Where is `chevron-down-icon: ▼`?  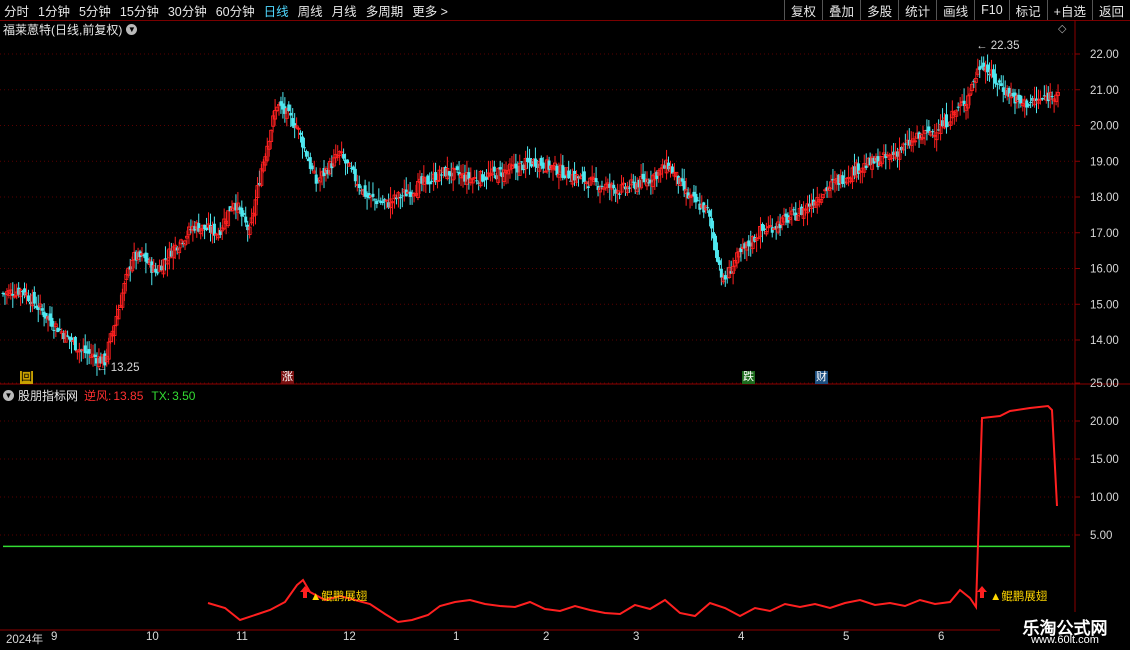 chevron-down-icon: ▼ is located at coordinates (8, 395).